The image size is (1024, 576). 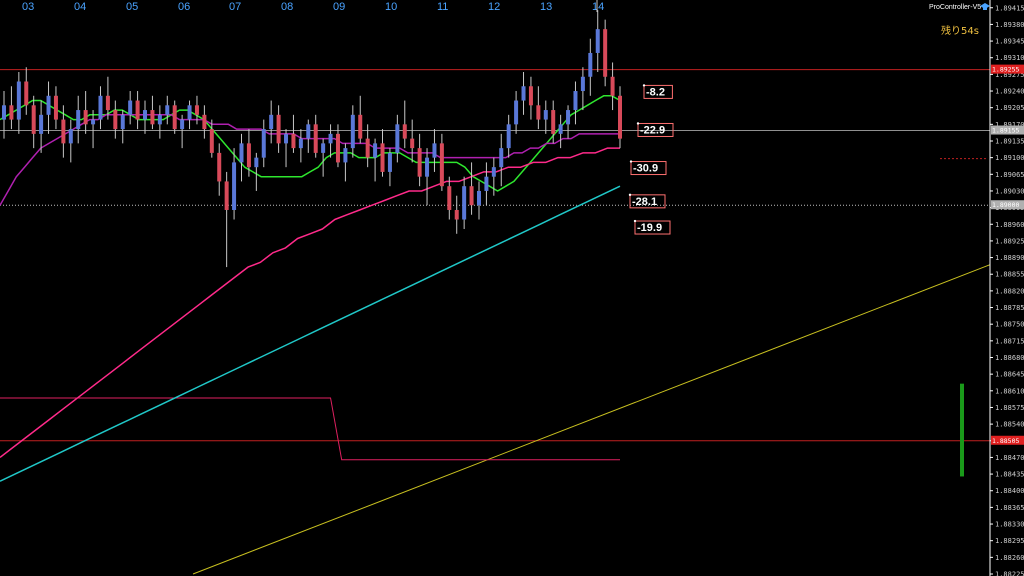 I want to click on time-tick-label: 12, so click(x=494, y=7).